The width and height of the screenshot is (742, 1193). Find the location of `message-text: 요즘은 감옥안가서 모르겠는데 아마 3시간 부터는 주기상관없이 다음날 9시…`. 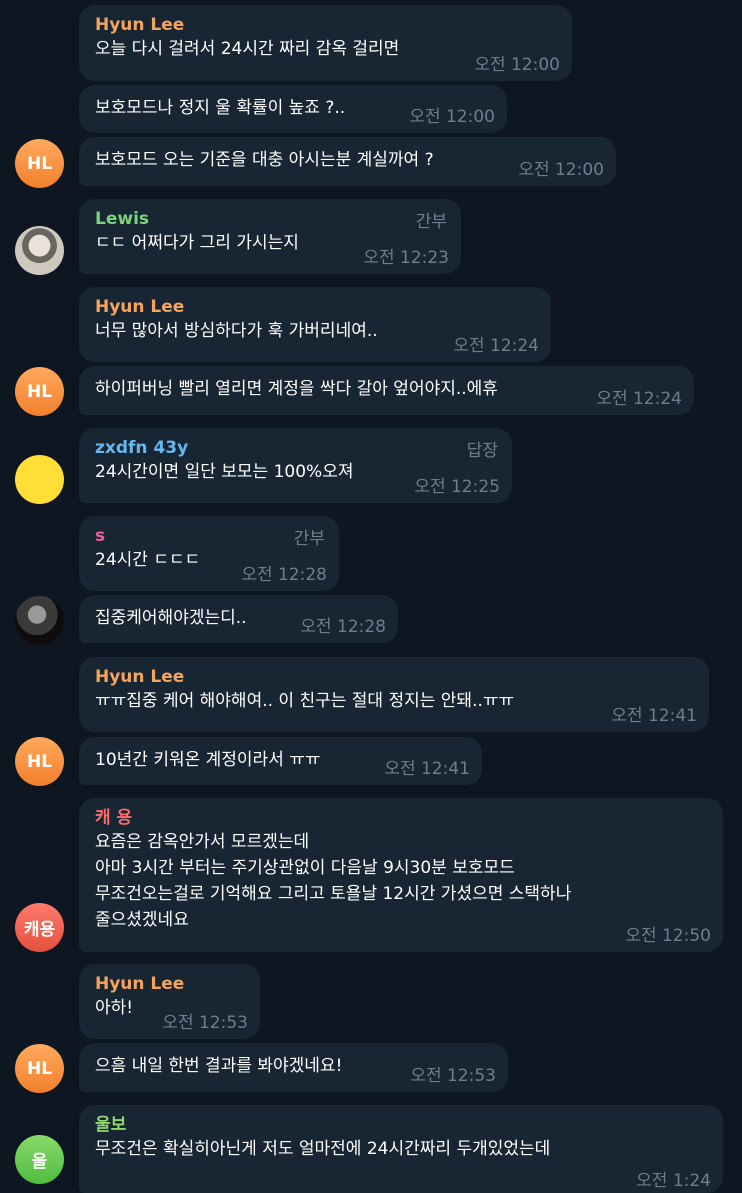

message-text: 요즘은 감옥안가서 모르겠는데 아마 3시간 부터는 주기상관없이 다음날 9시… is located at coordinates (333, 881).